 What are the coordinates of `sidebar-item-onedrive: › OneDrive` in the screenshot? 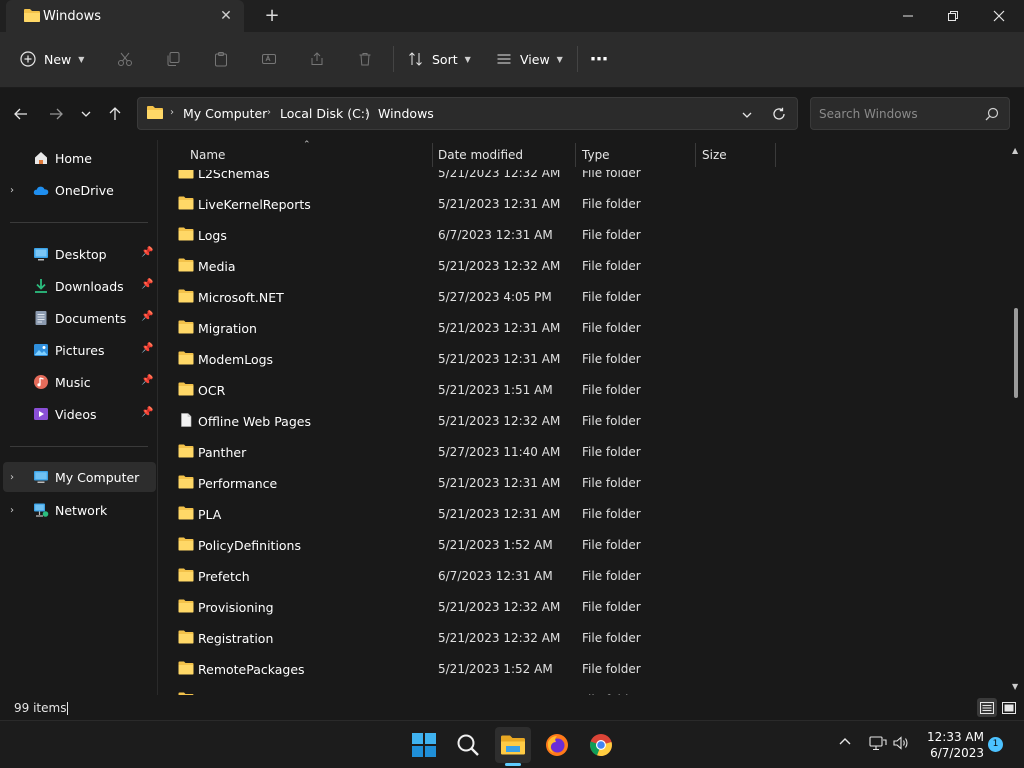 It's located at (78, 190).